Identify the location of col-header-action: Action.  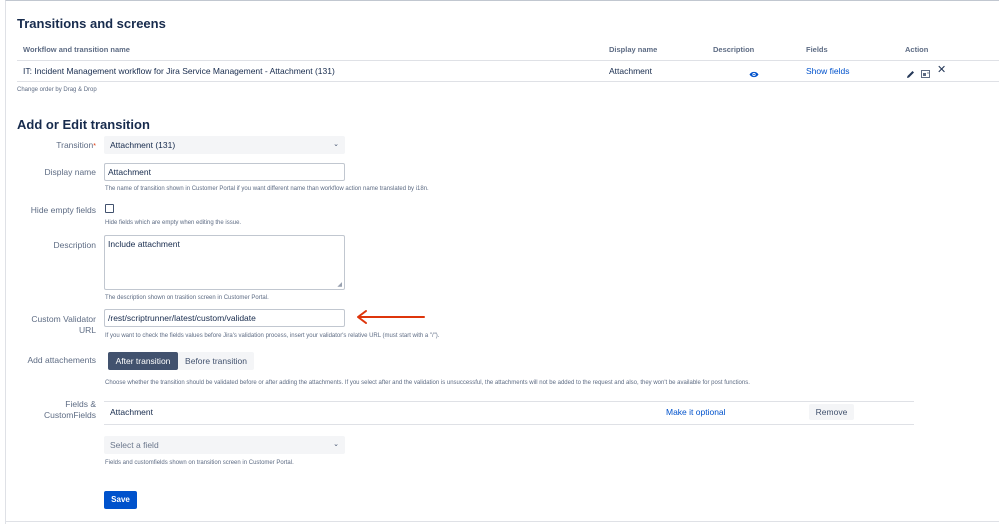
(917, 49).